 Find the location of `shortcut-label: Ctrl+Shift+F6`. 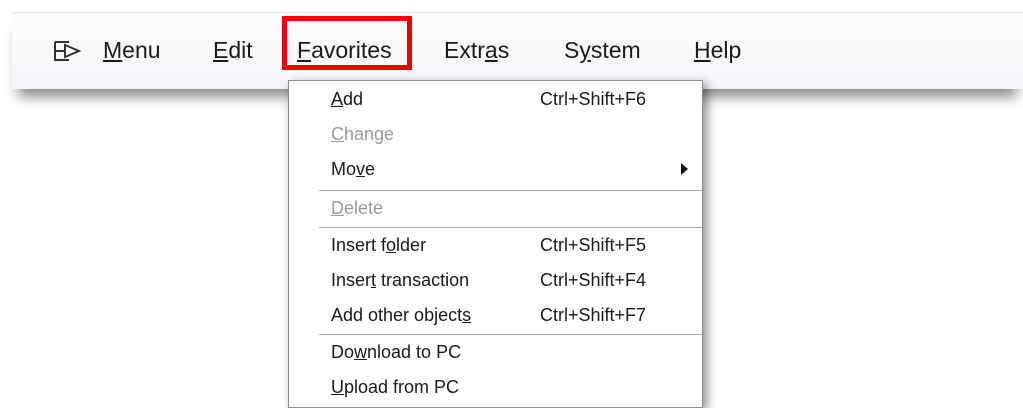

shortcut-label: Ctrl+Shift+F6 is located at coordinates (593, 99).